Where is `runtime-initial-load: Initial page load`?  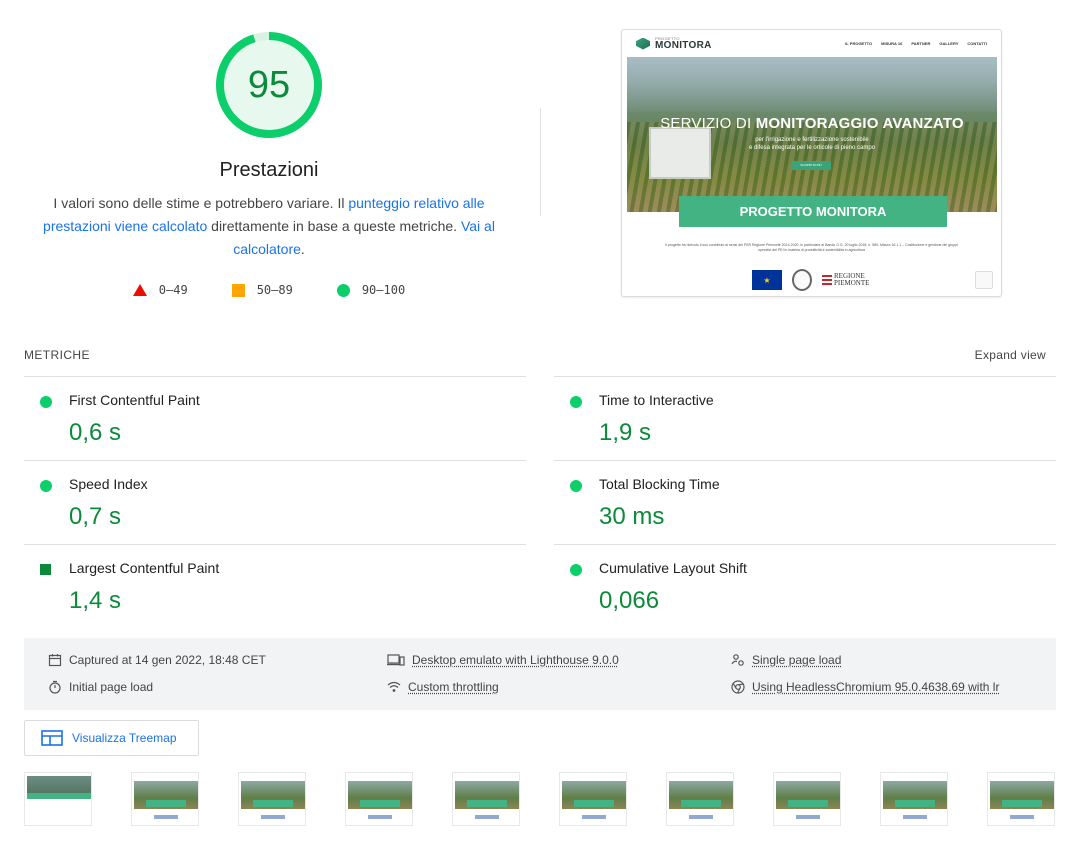 runtime-initial-load: Initial page load is located at coordinates (100, 687).